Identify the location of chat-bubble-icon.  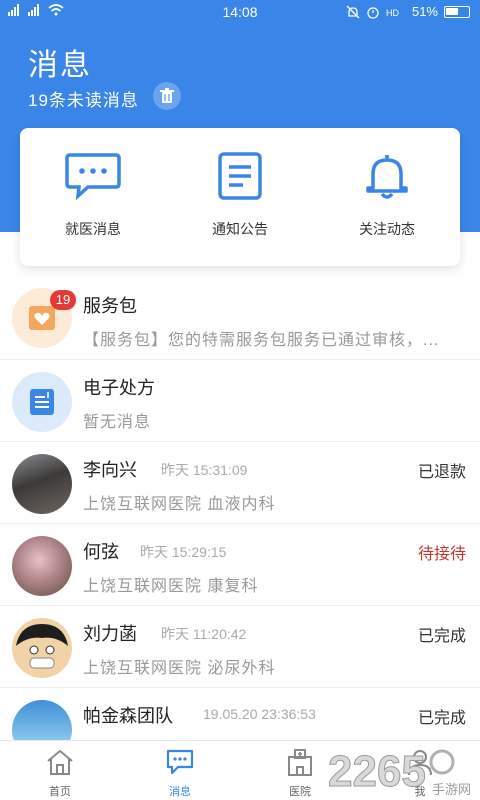
(93, 177).